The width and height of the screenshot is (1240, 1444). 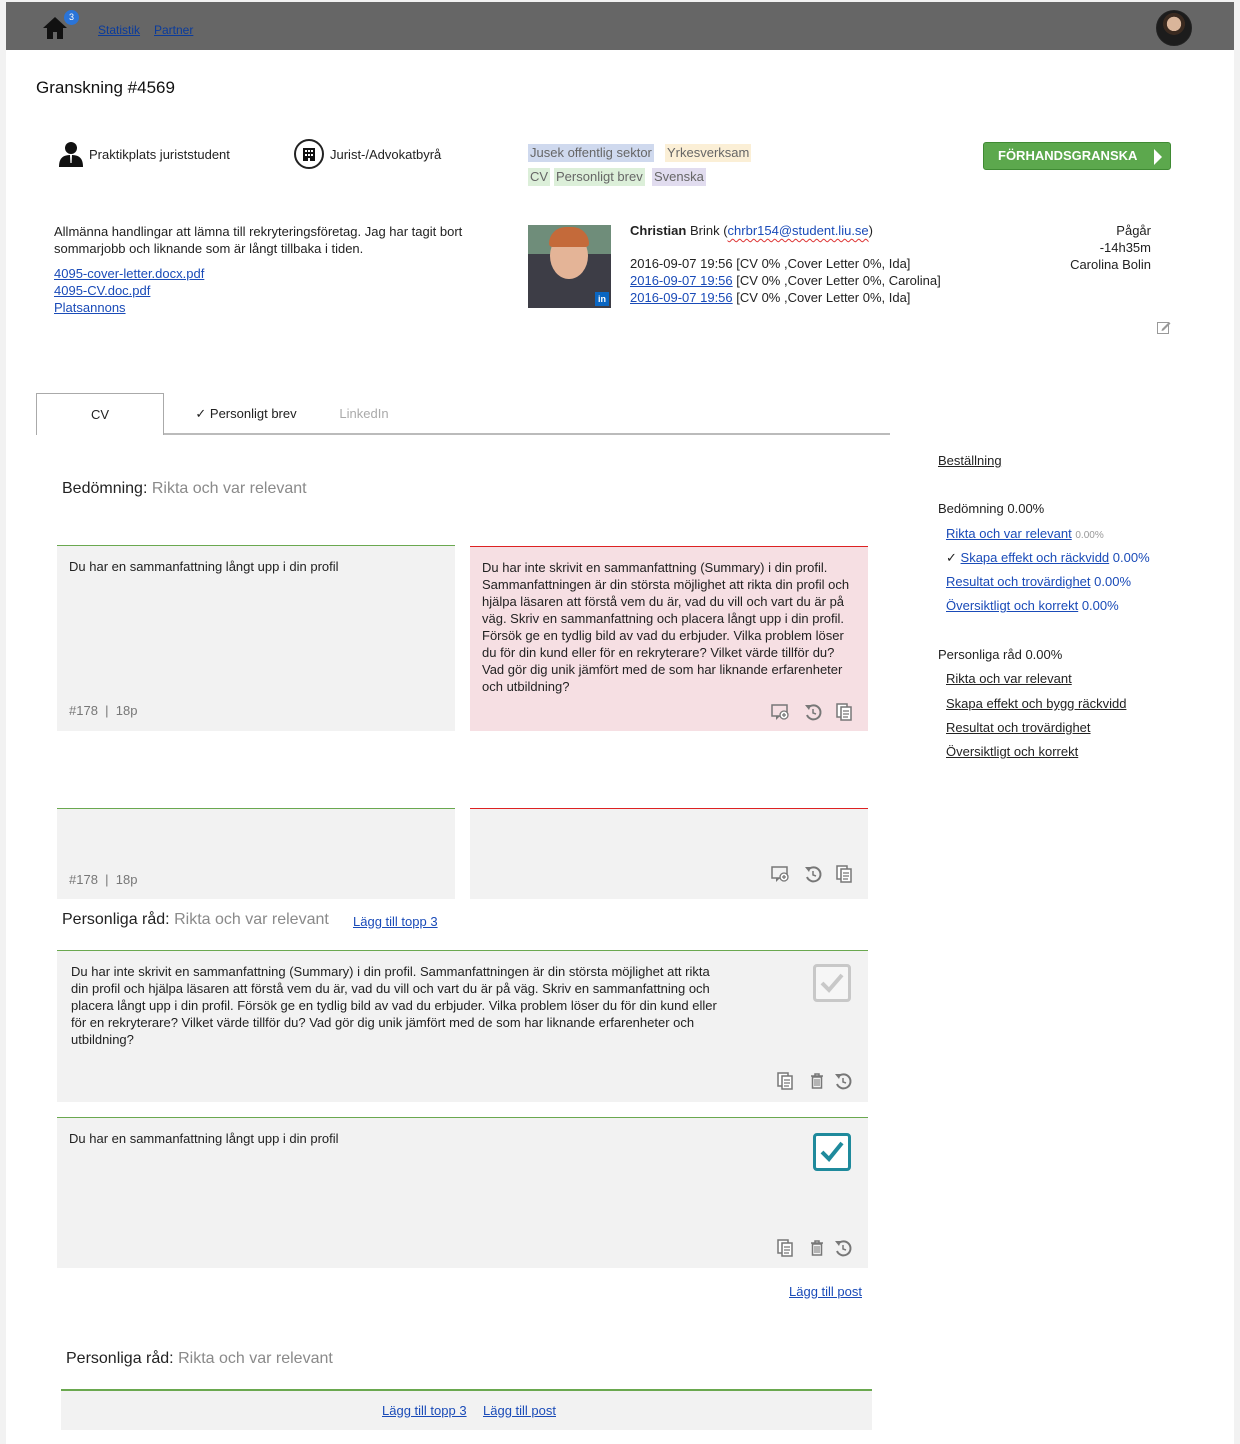 What do you see at coordinates (1009, 533) in the screenshot?
I see `sidebar-assessment-link: Rikta och var relevant` at bounding box center [1009, 533].